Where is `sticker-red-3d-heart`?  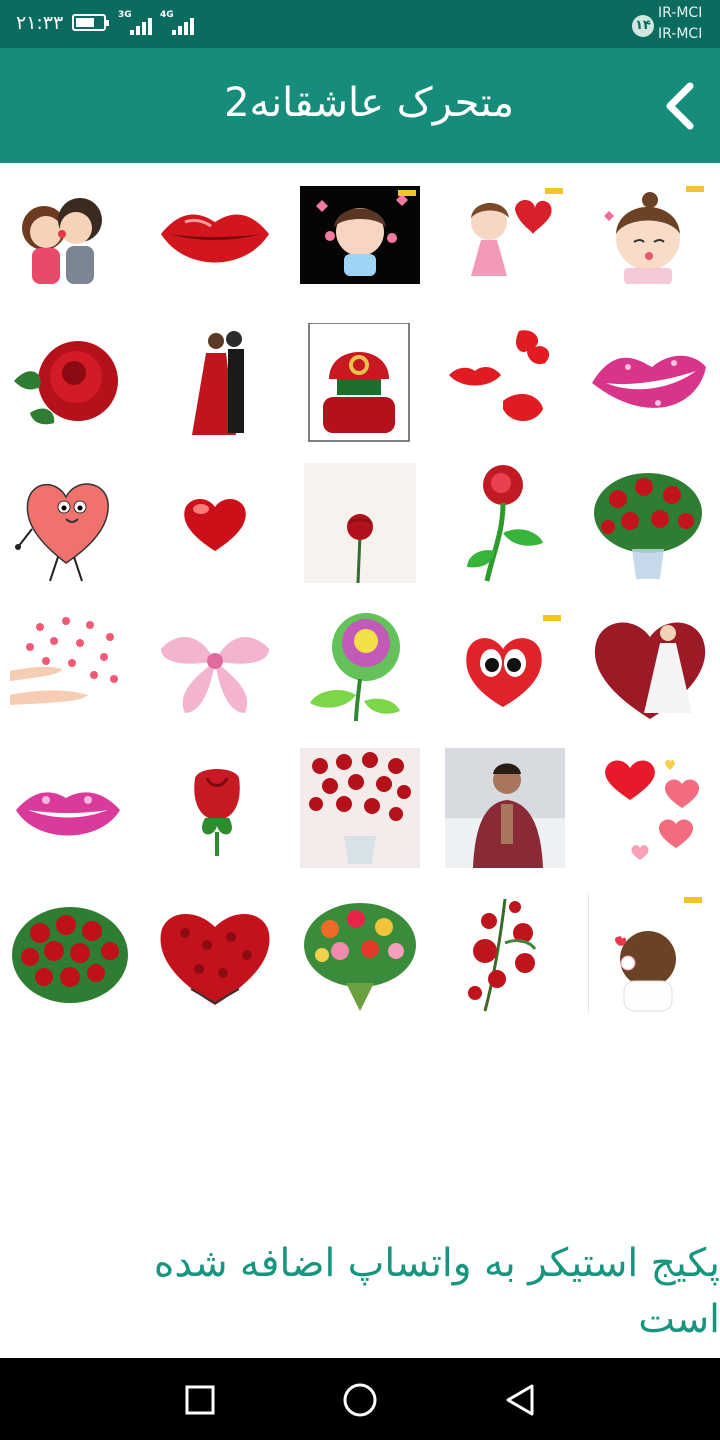 sticker-red-3d-heart is located at coordinates (215, 523).